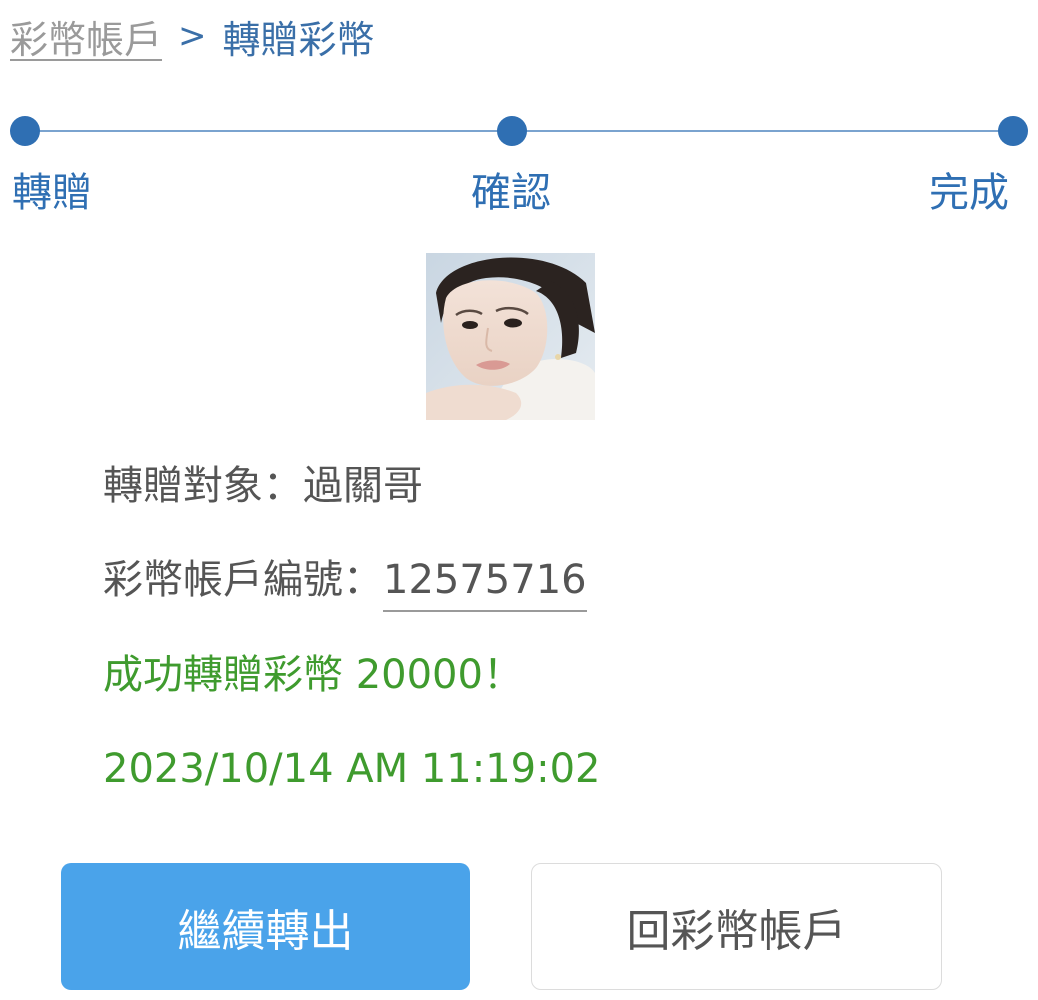 This screenshot has width=1038, height=1000. I want to click on transaction-timestamp: 2023/10/14 AM 11:19:02, so click(352, 769).